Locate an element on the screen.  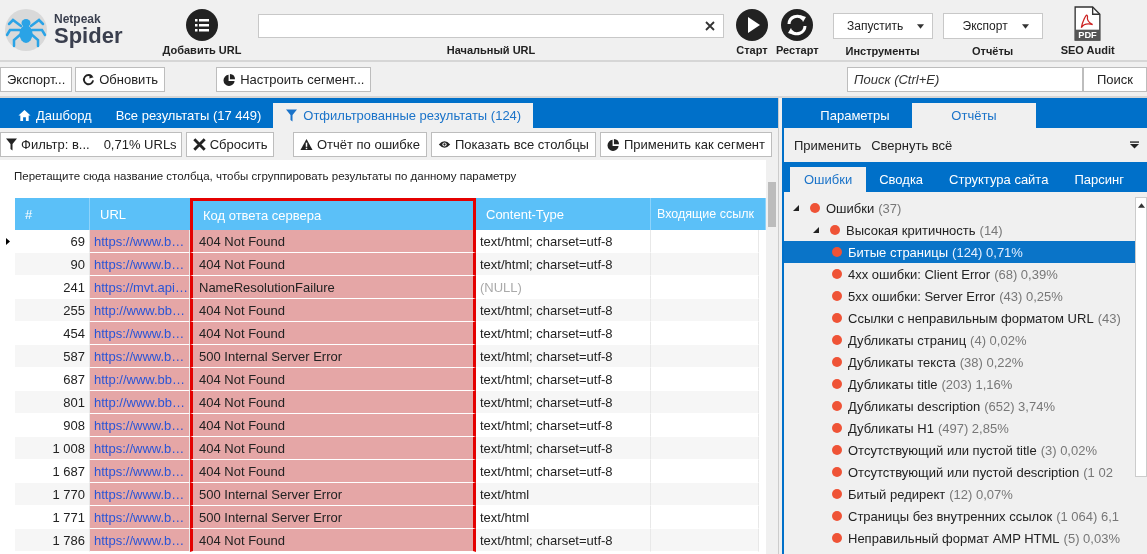
tree-item: Дубликаты H1 (497) 2,85% is located at coordinates (959, 428).